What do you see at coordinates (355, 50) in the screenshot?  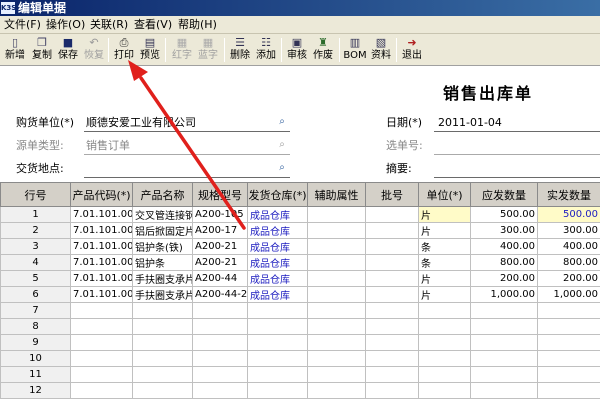 I see `bom-button: ▥ BOM` at bounding box center [355, 50].